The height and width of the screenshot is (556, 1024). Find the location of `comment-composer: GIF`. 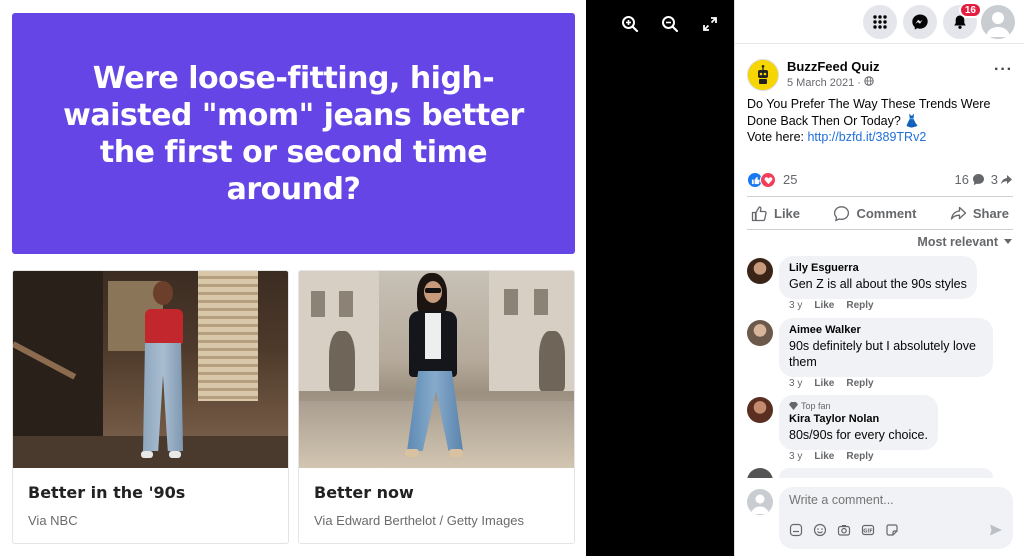

comment-composer: GIF is located at coordinates (880, 518).